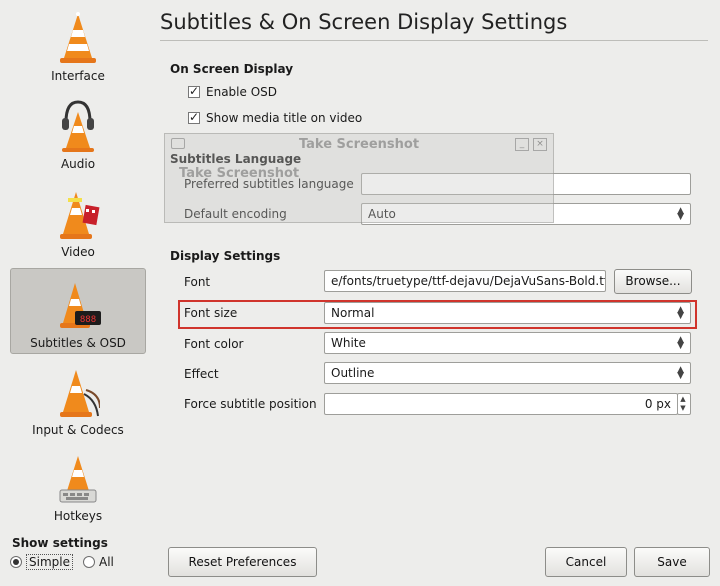 The height and width of the screenshot is (586, 720). What do you see at coordinates (78, 430) in the screenshot?
I see `sidebar-item-label: Input & Codecs` at bounding box center [78, 430].